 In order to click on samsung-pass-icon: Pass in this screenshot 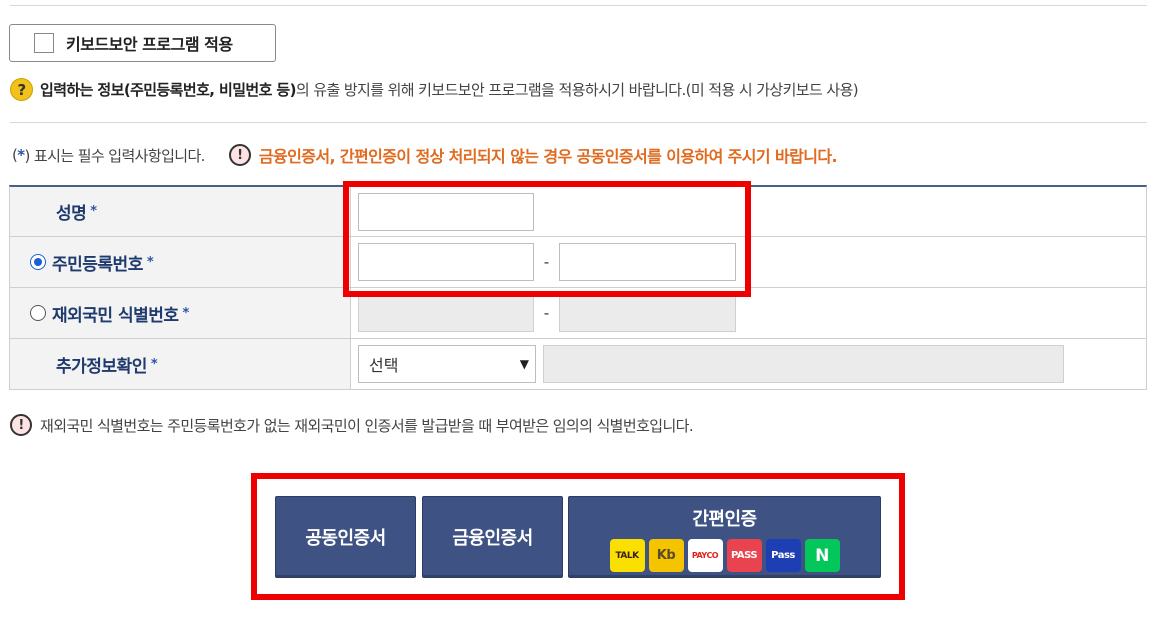, I will do `click(783, 555)`.